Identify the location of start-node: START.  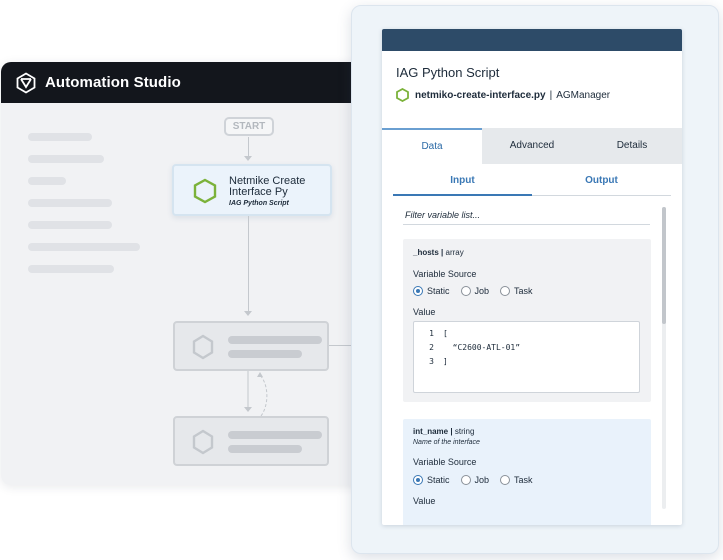
(249, 126).